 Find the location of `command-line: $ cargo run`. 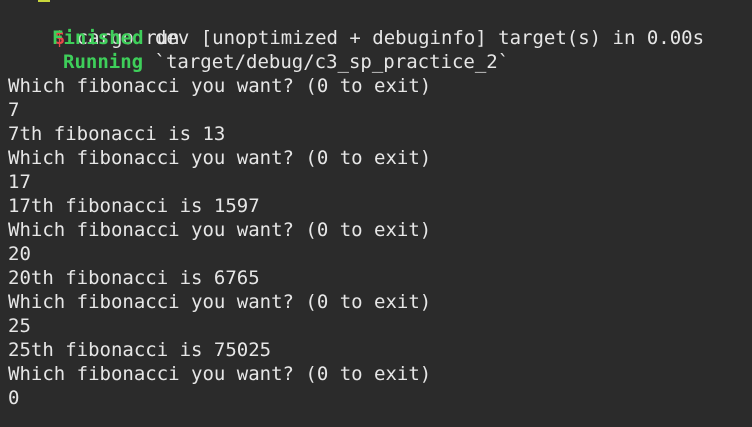

command-line: $ cargo run is located at coordinates (376, 24).